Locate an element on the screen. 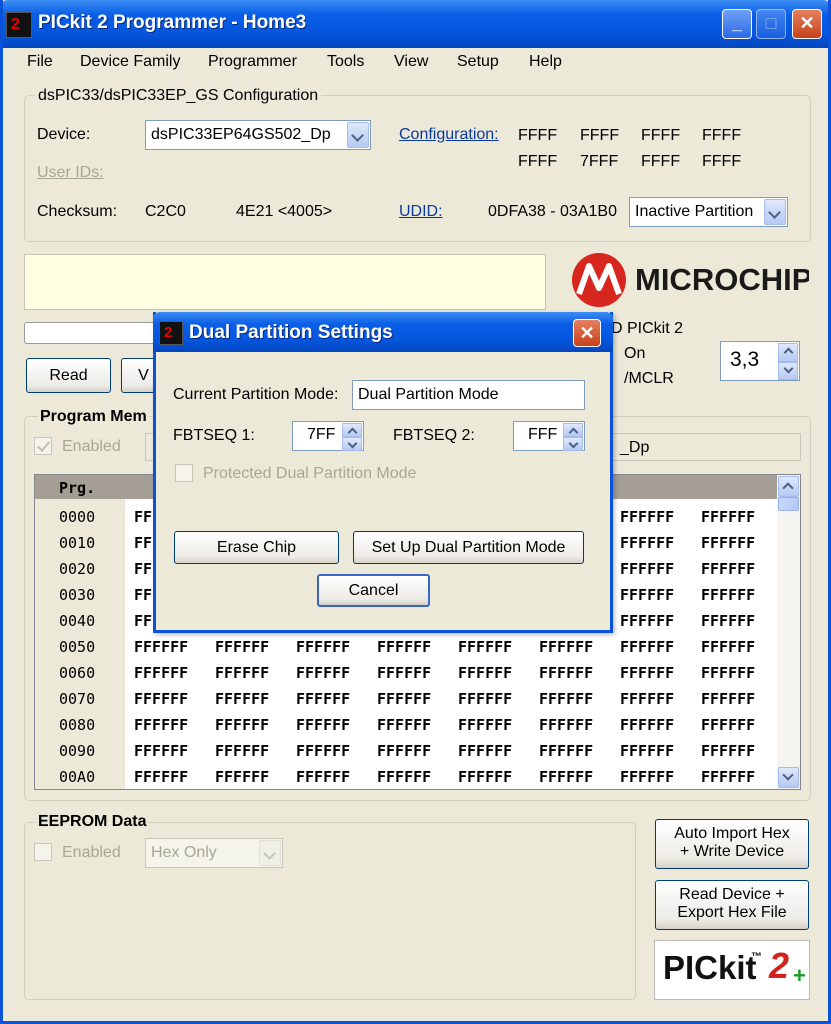 Image resolution: width=831 pixels, height=1024 pixels. row-address: 0070 is located at coordinates (77, 699).